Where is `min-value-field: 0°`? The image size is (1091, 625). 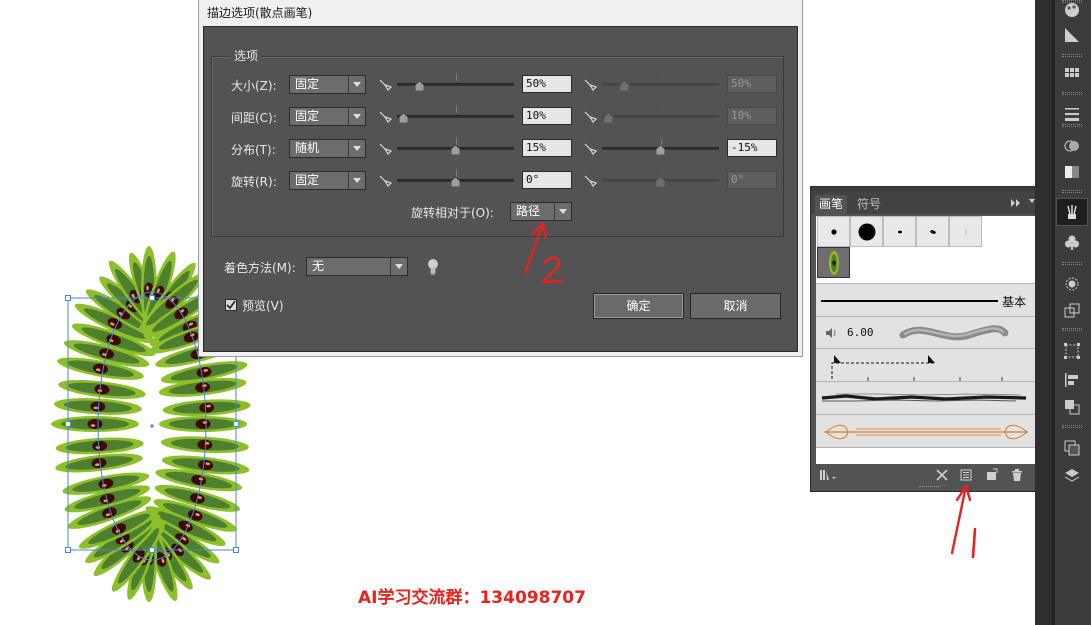
min-value-field: 0° is located at coordinates (547, 180).